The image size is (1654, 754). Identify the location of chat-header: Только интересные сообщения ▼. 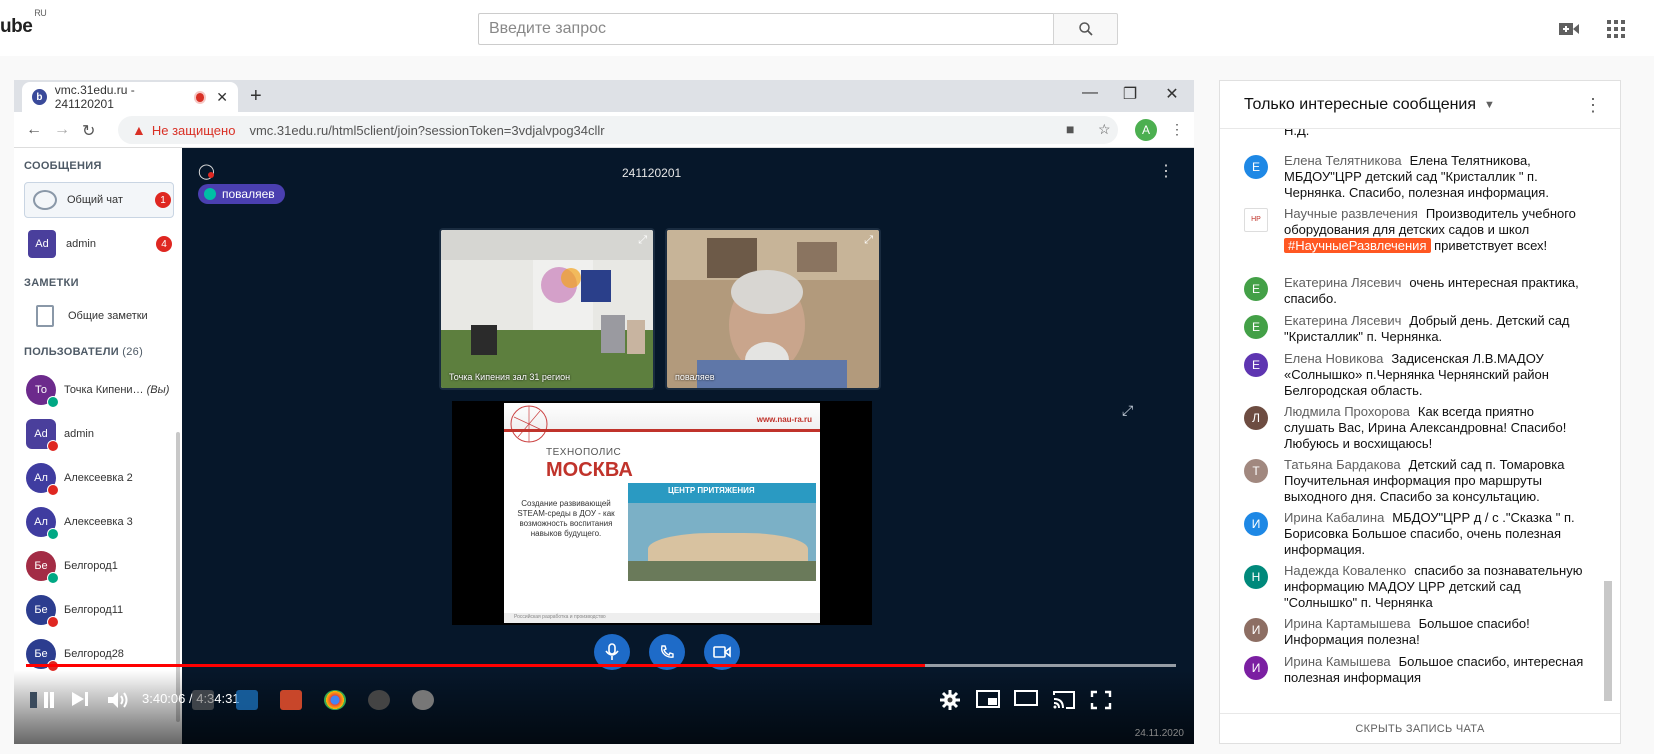
(1420, 105).